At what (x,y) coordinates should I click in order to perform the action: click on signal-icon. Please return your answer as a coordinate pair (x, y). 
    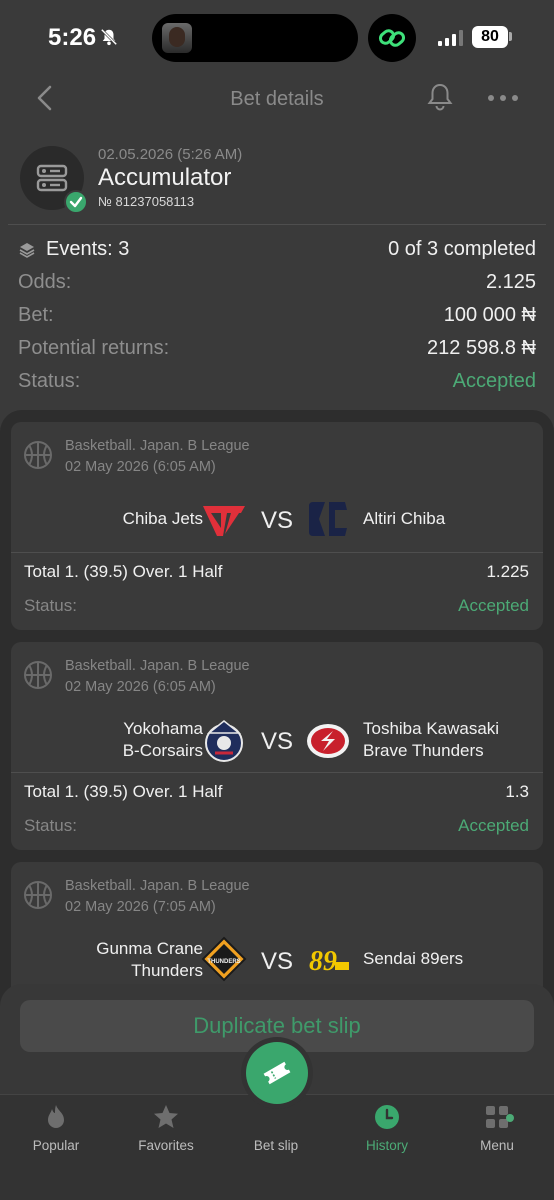
    Looking at the image, I should click on (450, 38).